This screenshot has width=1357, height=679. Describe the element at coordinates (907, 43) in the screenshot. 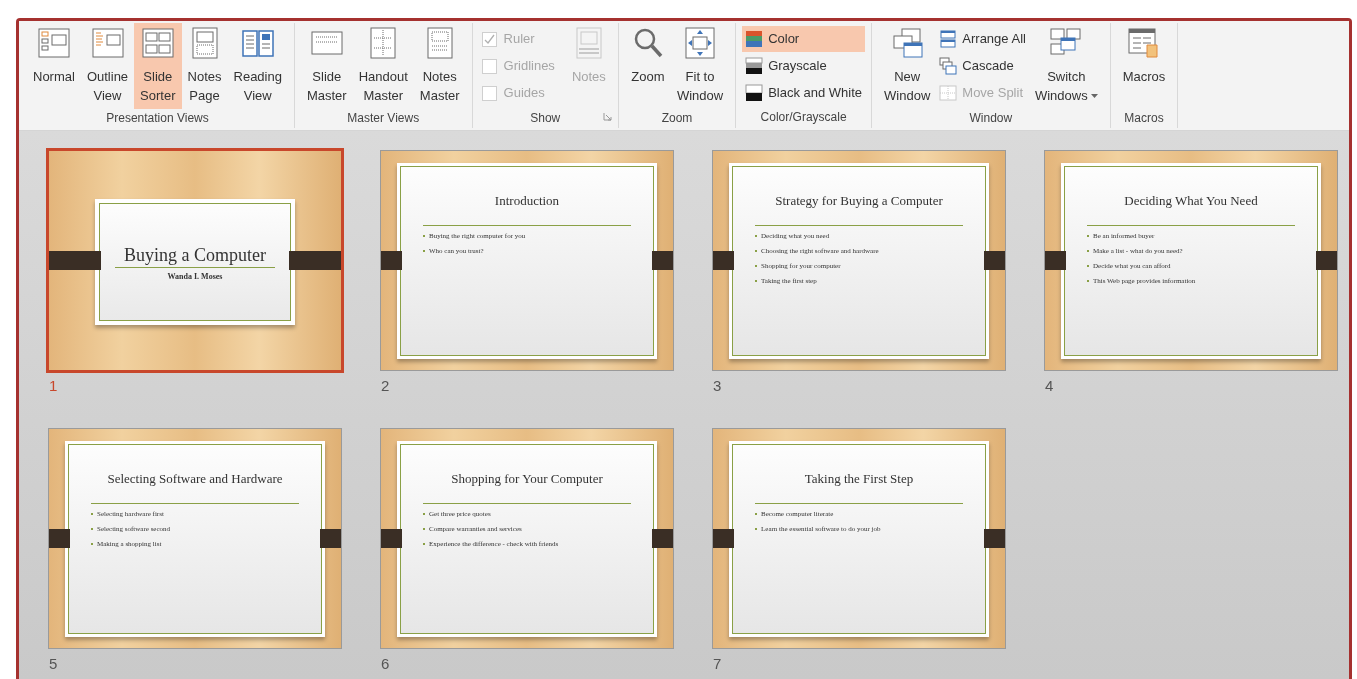

I see `new-window-icon` at that location.